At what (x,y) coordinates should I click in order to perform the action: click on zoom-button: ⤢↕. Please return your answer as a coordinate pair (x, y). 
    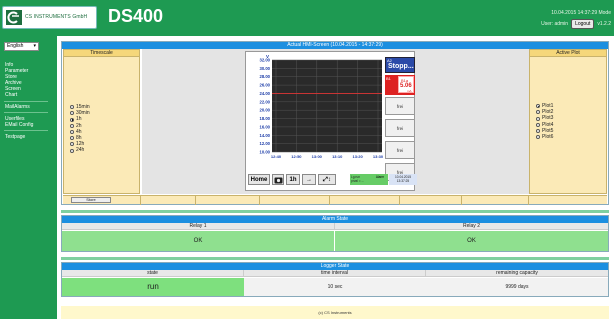
    Looking at the image, I should click on (327, 179).